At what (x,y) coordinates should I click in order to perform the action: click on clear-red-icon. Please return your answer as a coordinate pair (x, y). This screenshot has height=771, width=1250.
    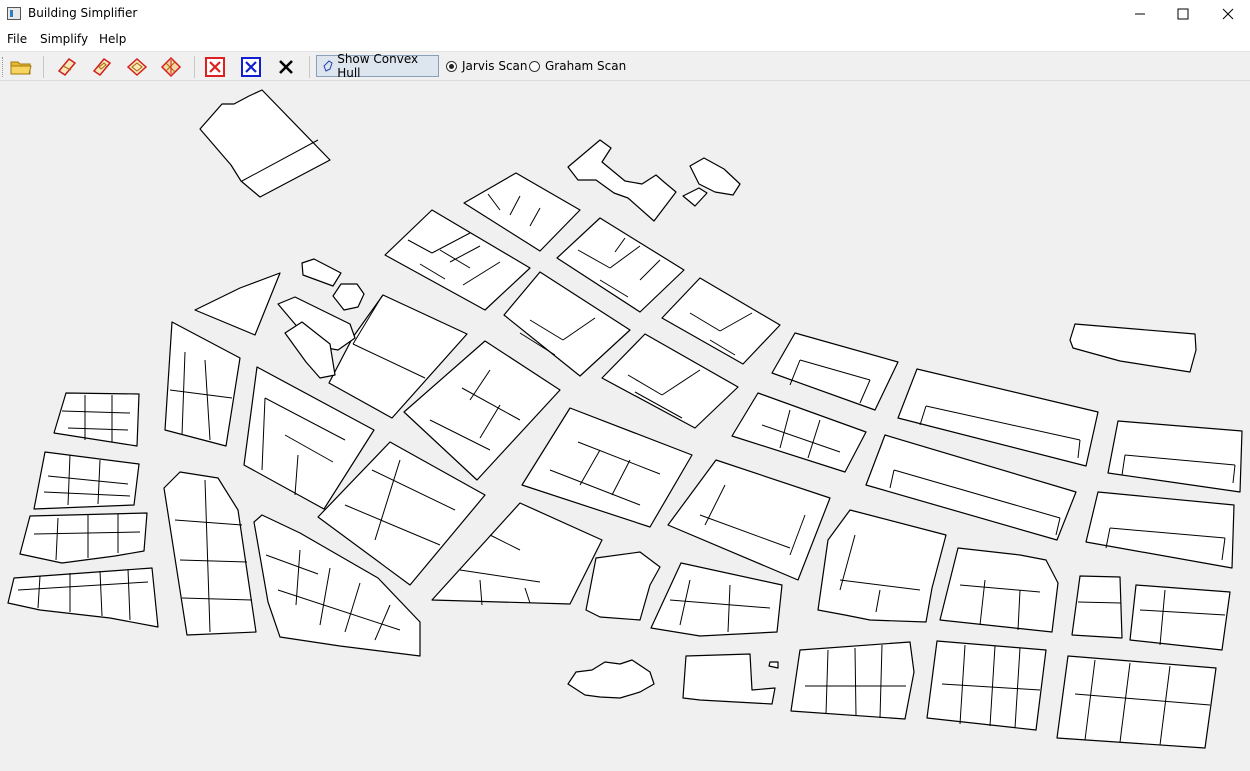
    Looking at the image, I should click on (215, 67).